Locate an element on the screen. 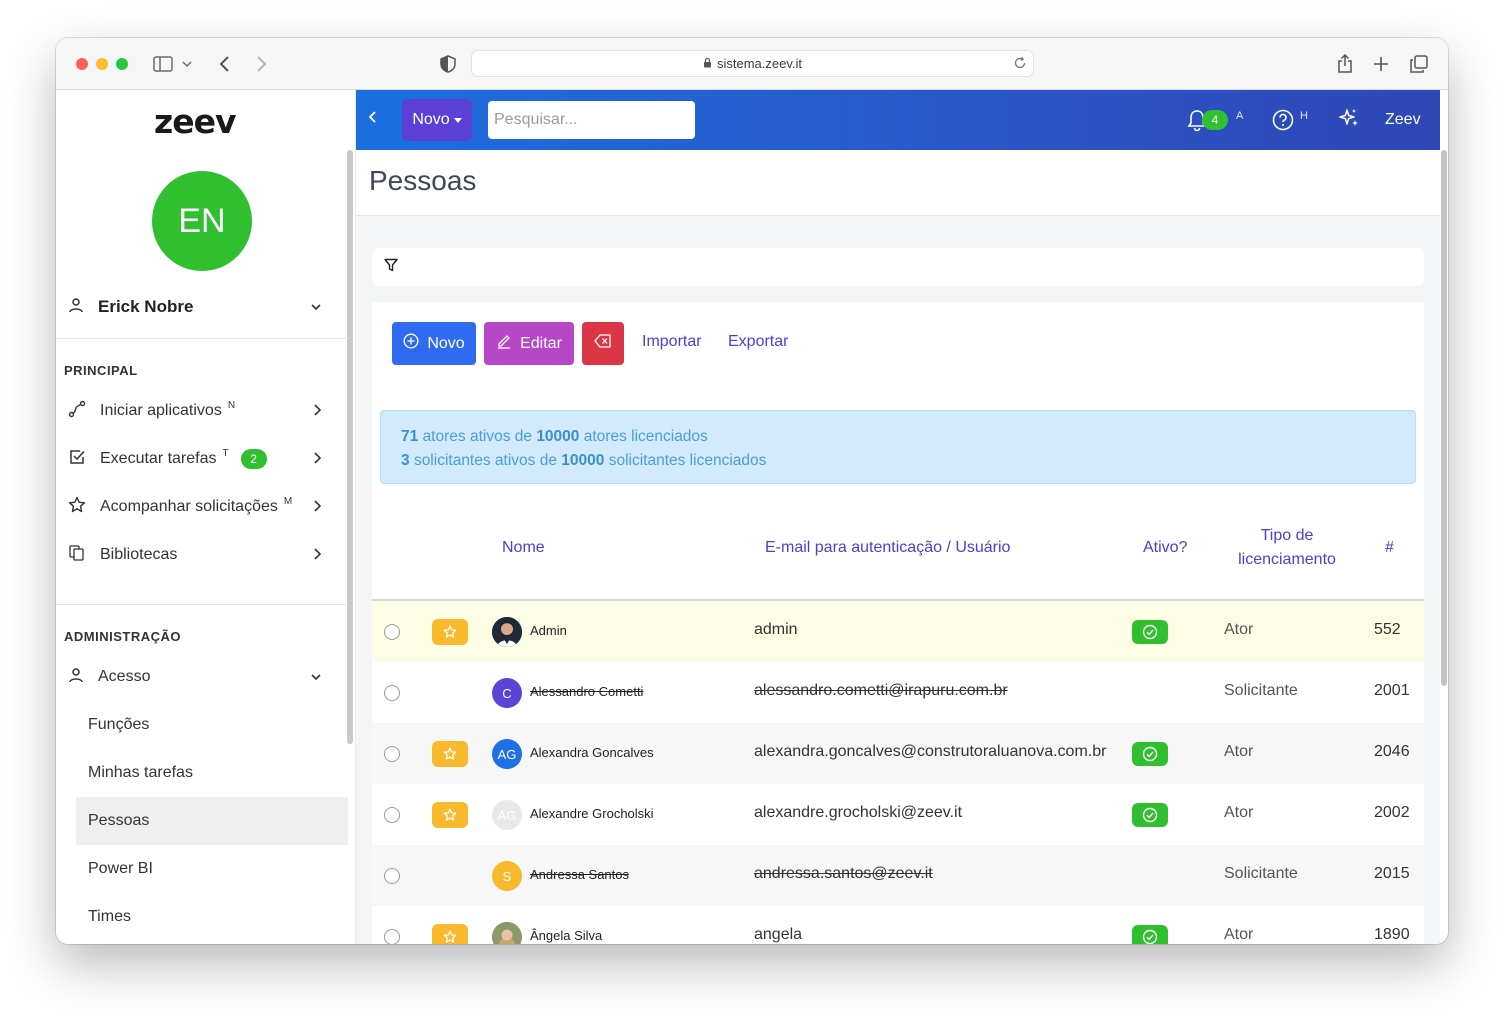 Image resolution: width=1504 pixels, height=1018 pixels. sidebar-item-funcoes: Funções is located at coordinates (212, 725).